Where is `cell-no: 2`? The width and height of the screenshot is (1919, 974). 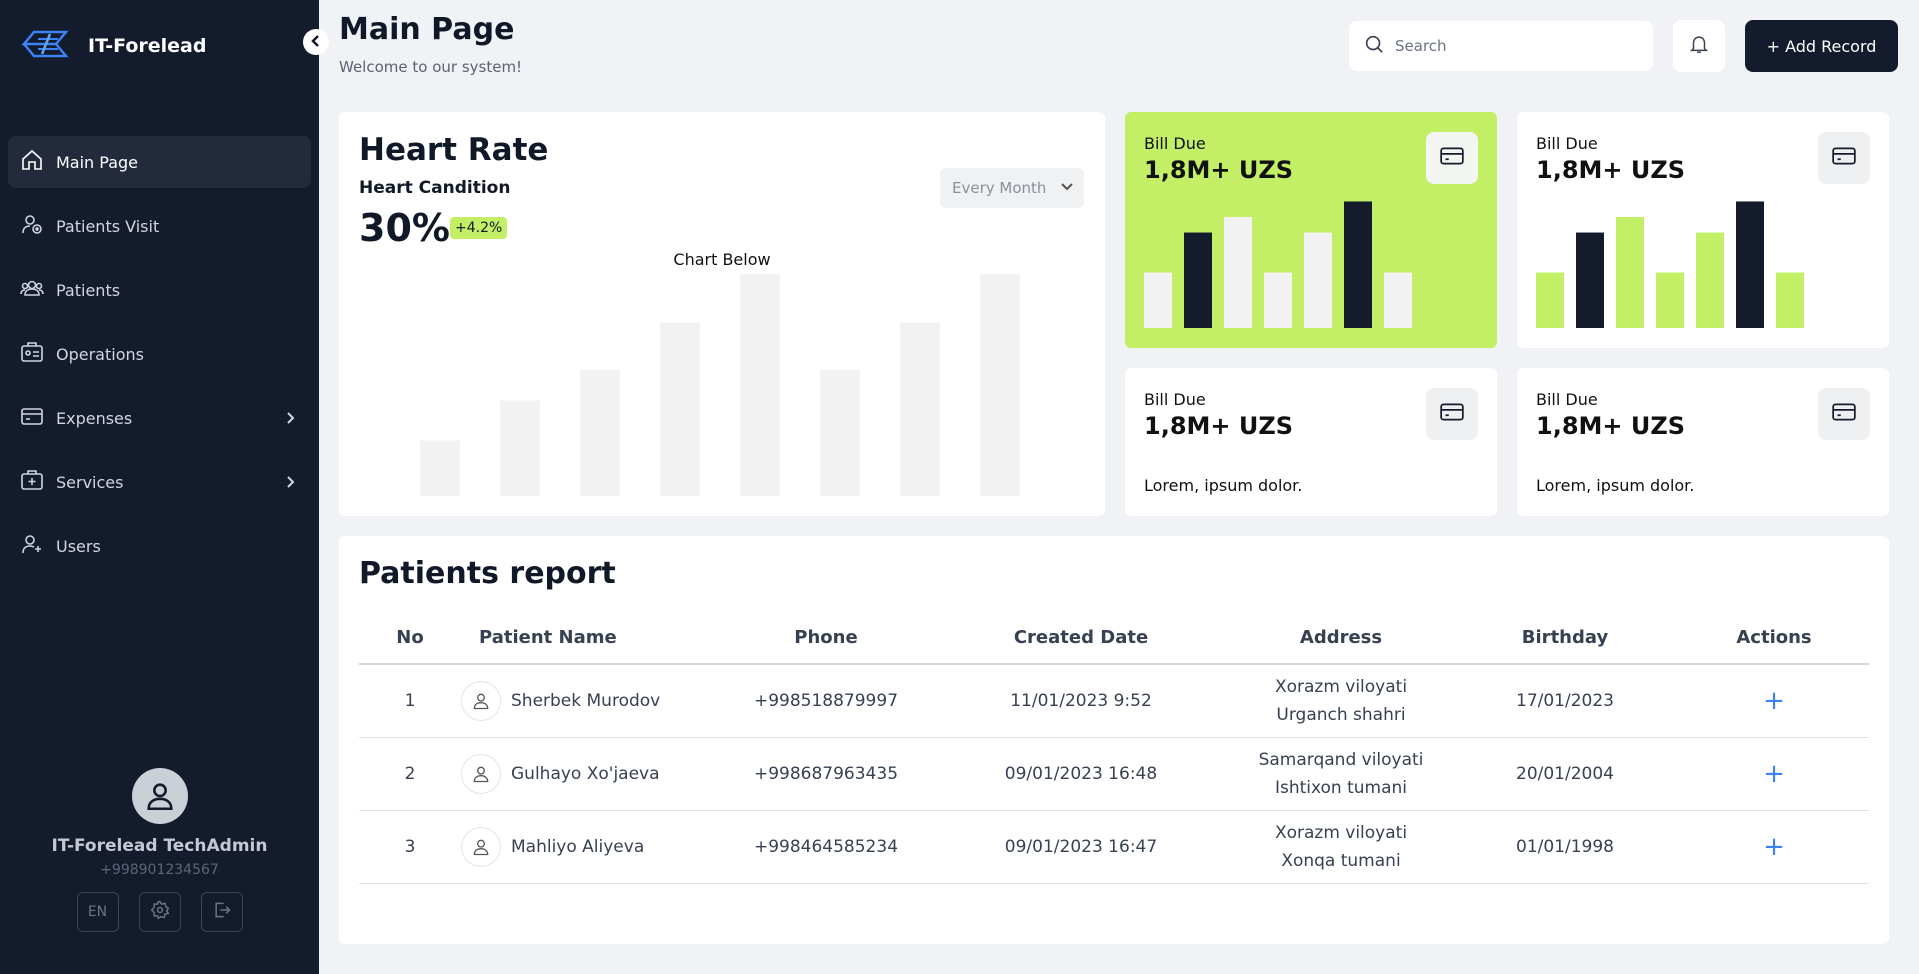 cell-no: 2 is located at coordinates (410, 774).